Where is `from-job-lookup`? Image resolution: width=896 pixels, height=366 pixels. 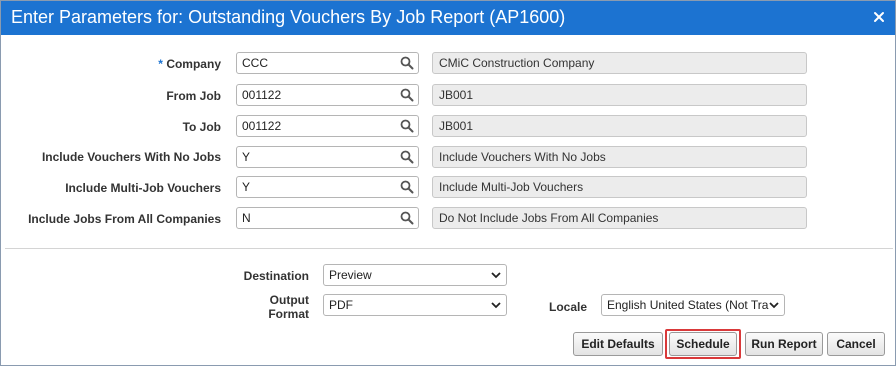 from-job-lookup is located at coordinates (327, 95).